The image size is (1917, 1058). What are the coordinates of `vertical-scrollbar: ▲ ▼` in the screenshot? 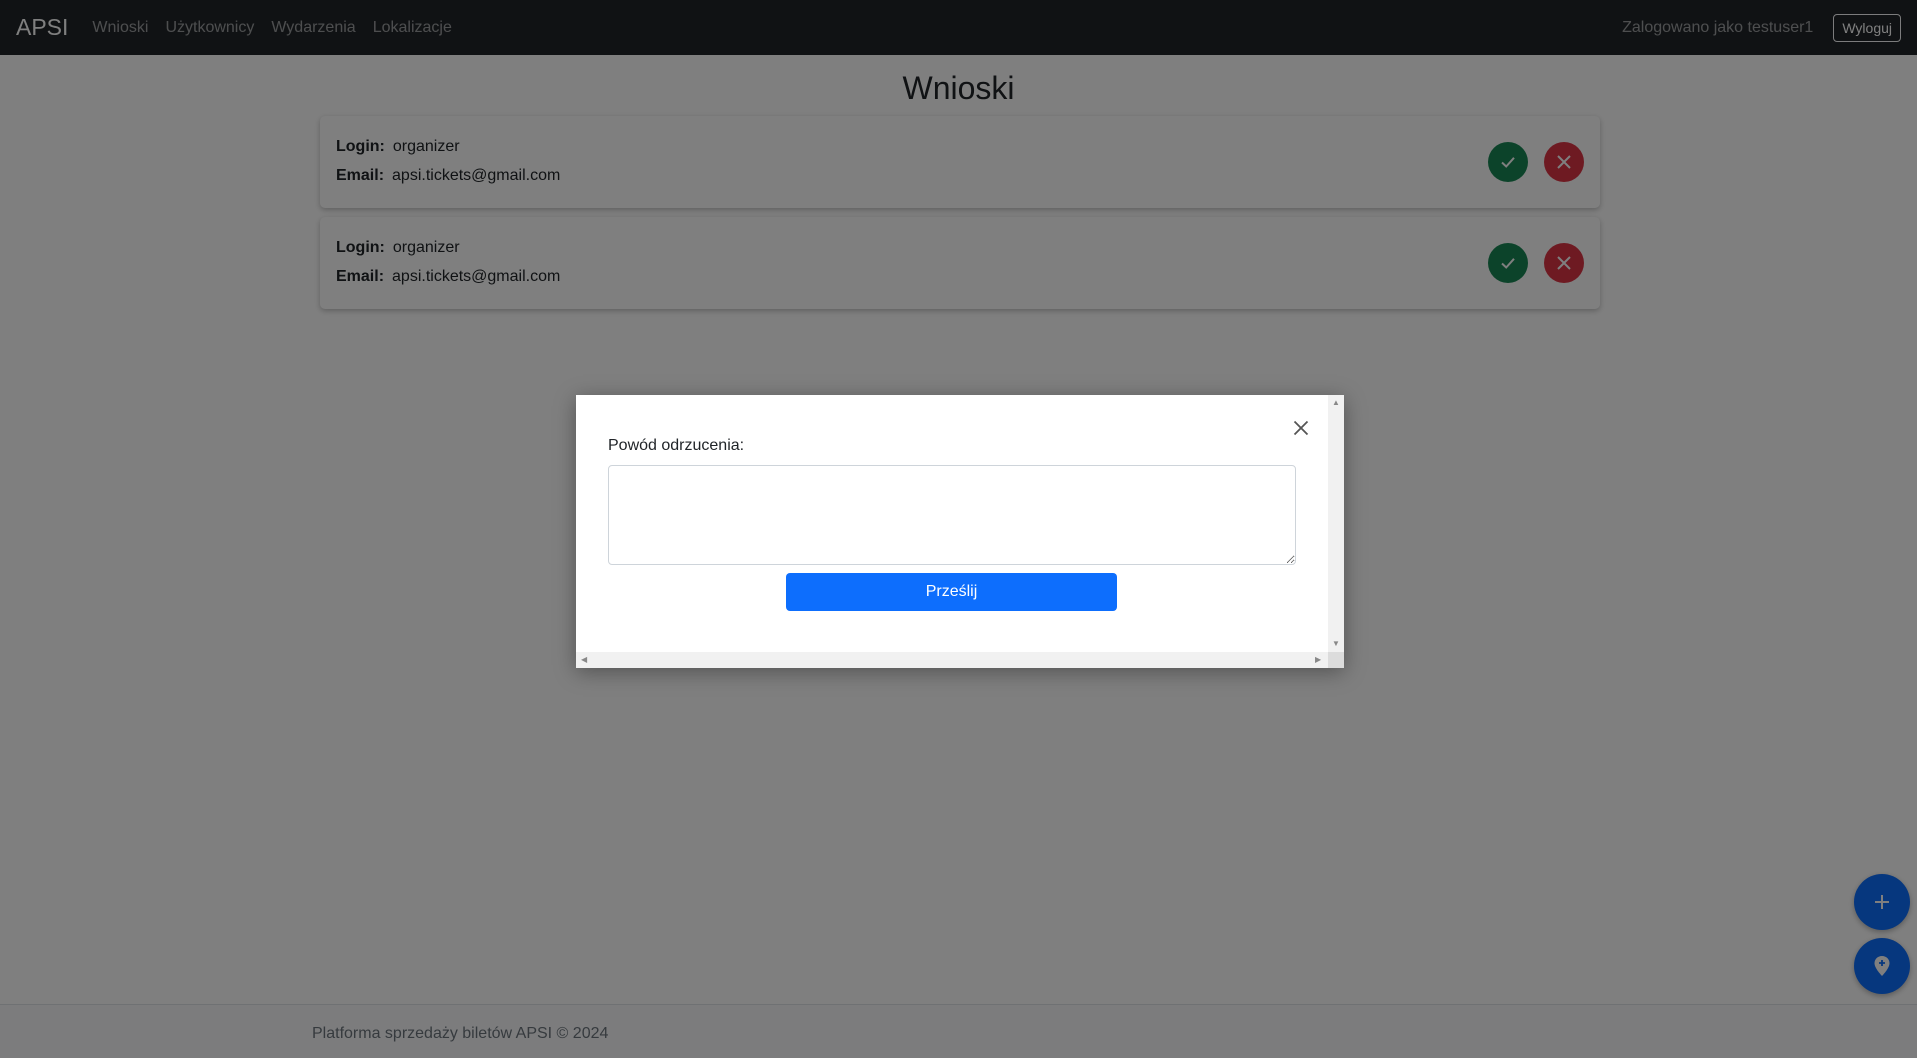 It's located at (1336, 523).